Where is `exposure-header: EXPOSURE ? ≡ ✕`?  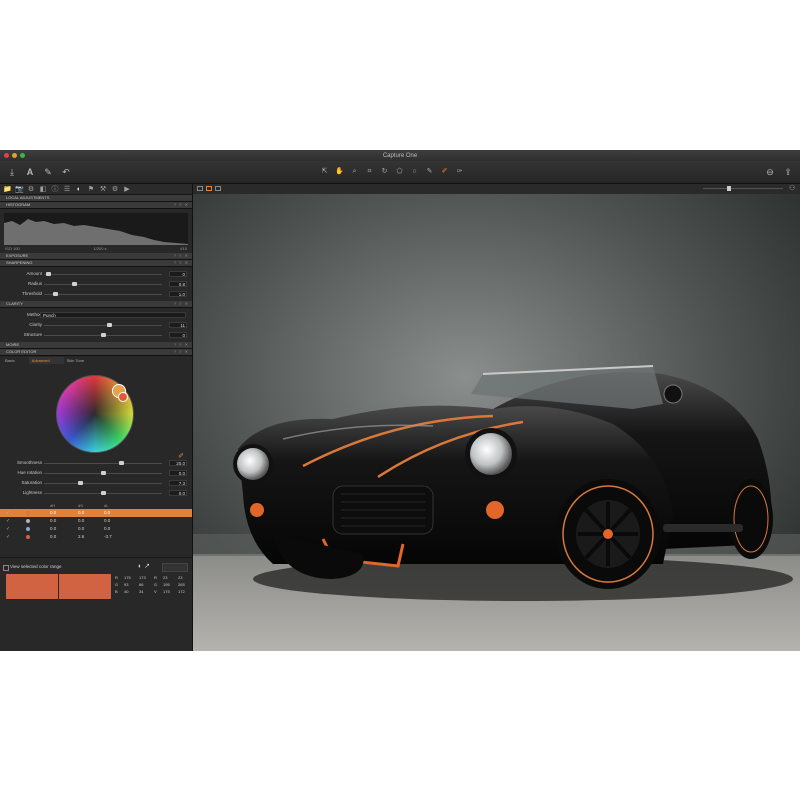 exposure-header: EXPOSURE ? ≡ ✕ is located at coordinates (96, 256).